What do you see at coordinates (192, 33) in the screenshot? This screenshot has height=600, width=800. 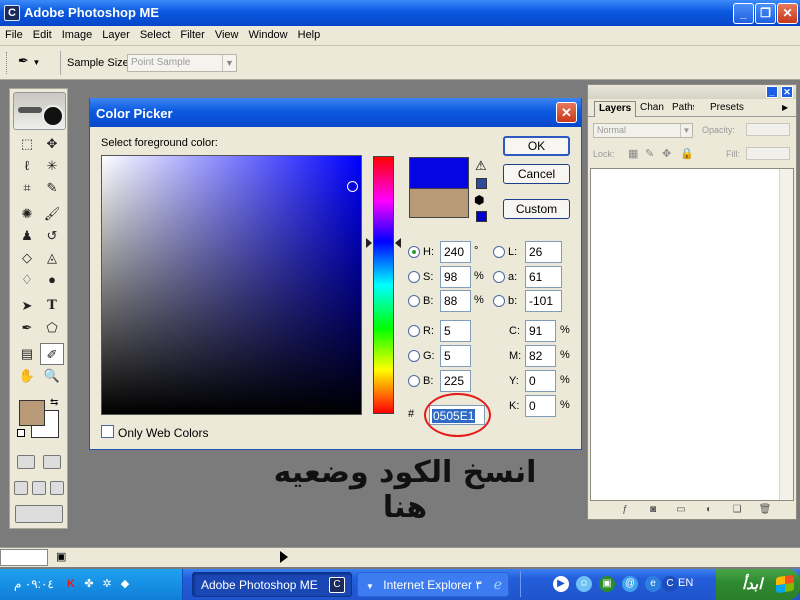 I see `menu-filter: Filter` at bounding box center [192, 33].